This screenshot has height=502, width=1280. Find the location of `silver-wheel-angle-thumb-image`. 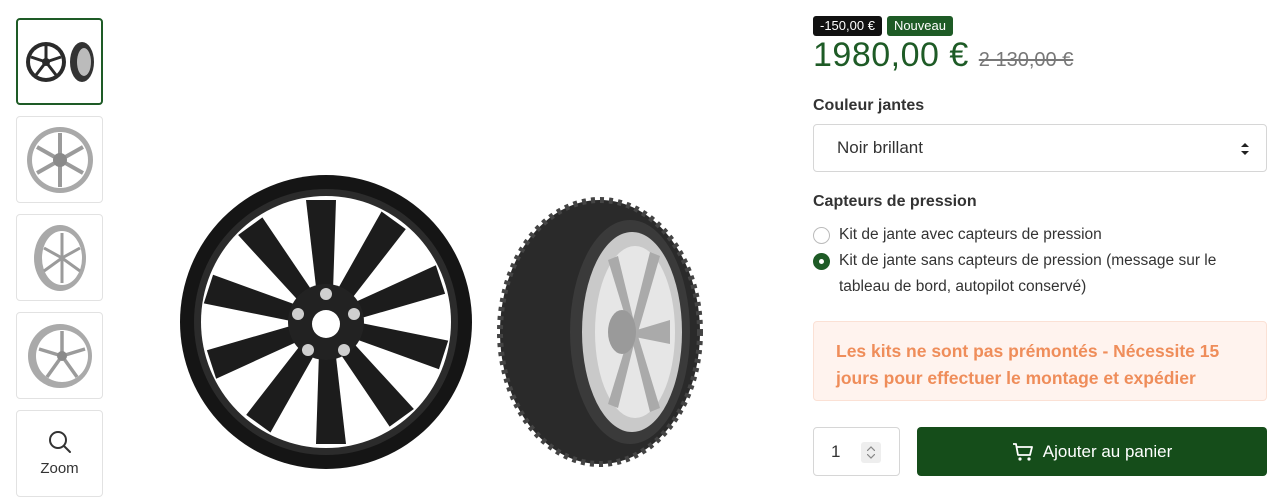

silver-wheel-angle-thumb-image is located at coordinates (59, 257).